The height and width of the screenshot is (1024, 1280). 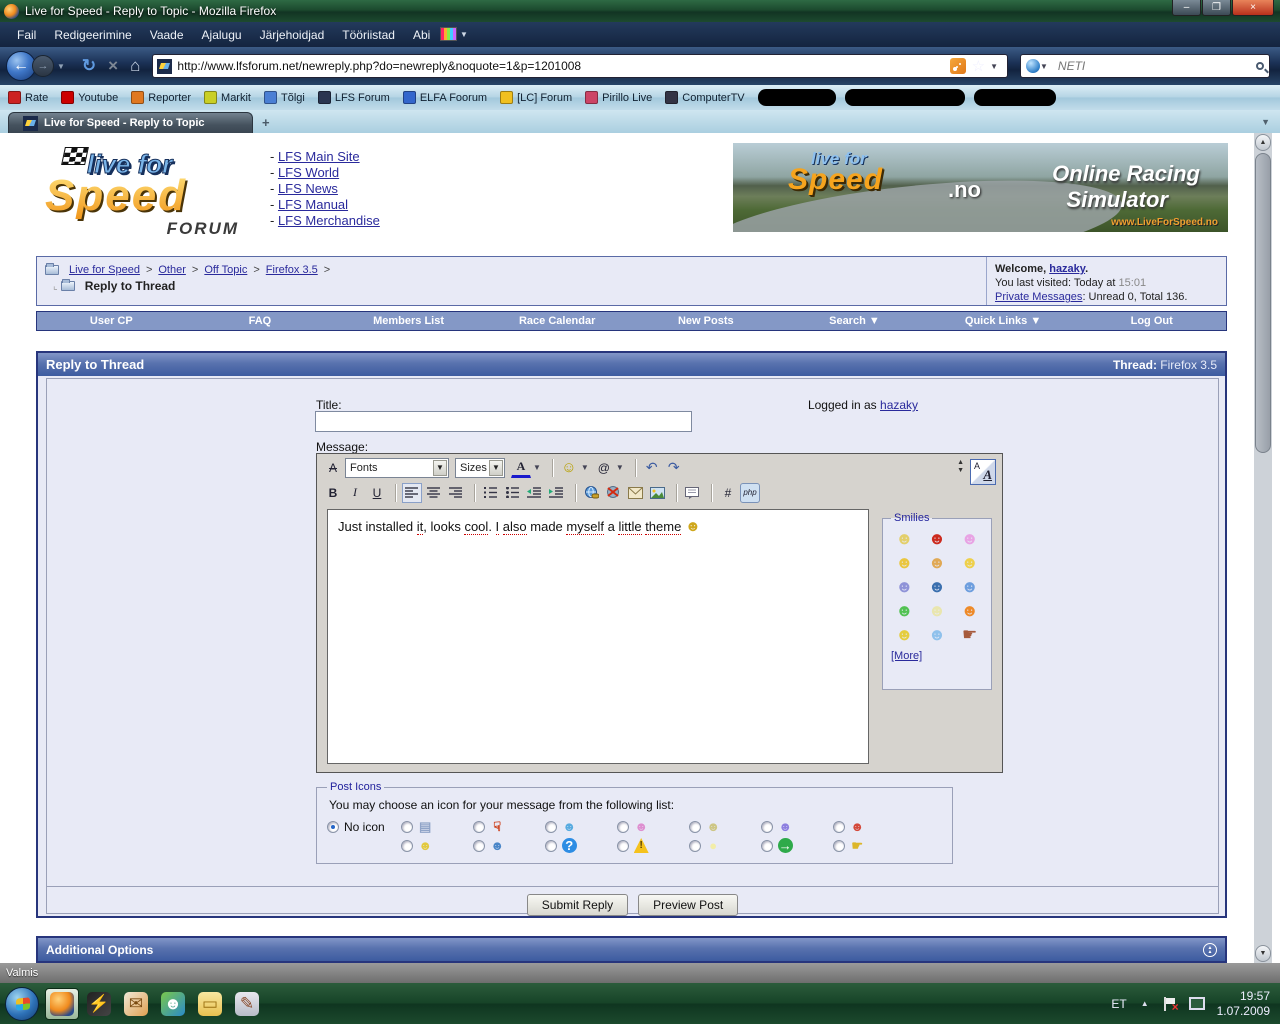 I want to click on attachment-button: @, so click(x=604, y=468).